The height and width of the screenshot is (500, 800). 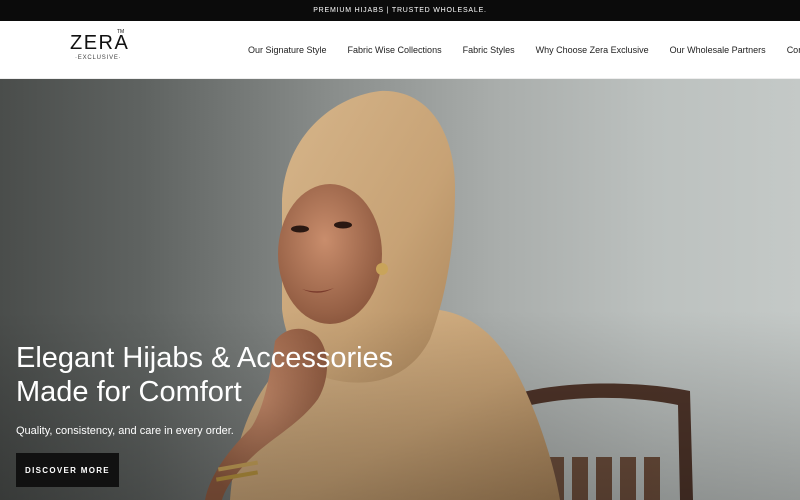 I want to click on brand-tagline: ·EXCLUSIVE·, so click(x=98, y=58).